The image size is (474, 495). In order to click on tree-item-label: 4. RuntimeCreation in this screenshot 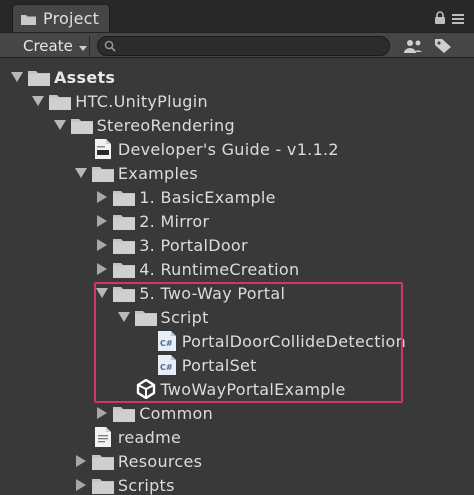, I will do `click(219, 269)`.